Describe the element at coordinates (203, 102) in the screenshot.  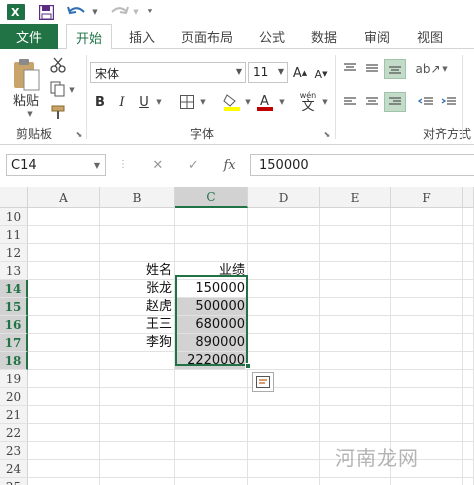
I see `borders-dropdown-icon: ▼` at that location.